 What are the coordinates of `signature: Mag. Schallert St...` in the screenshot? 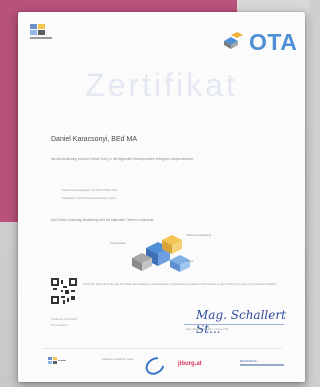 It's located at (241, 322).